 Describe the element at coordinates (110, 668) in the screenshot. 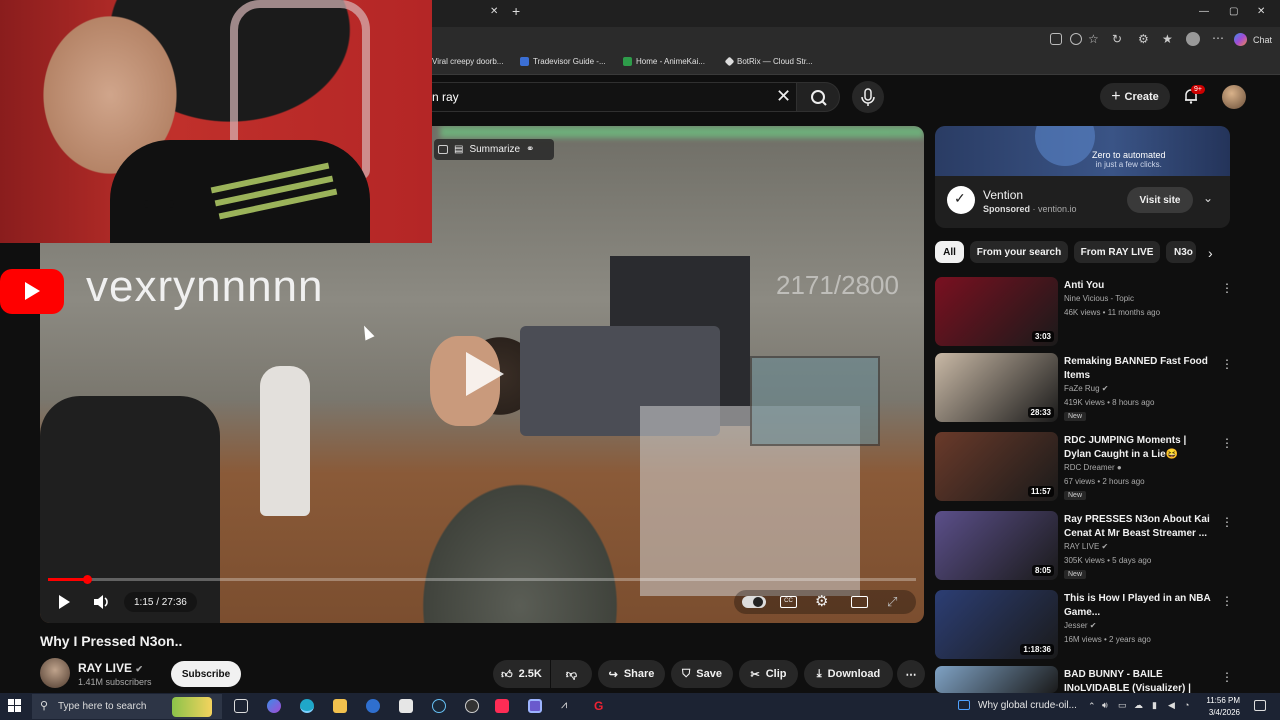

I see `channel-name: RAY LIVE ✔` at that location.